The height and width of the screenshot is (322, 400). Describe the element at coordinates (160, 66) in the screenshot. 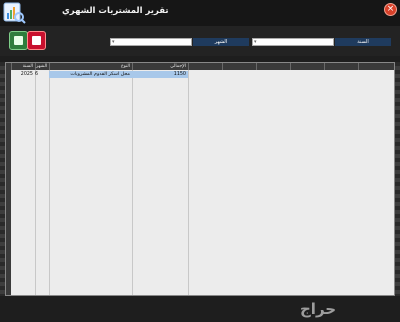

I see `column-header-total: الإجمالي` at that location.